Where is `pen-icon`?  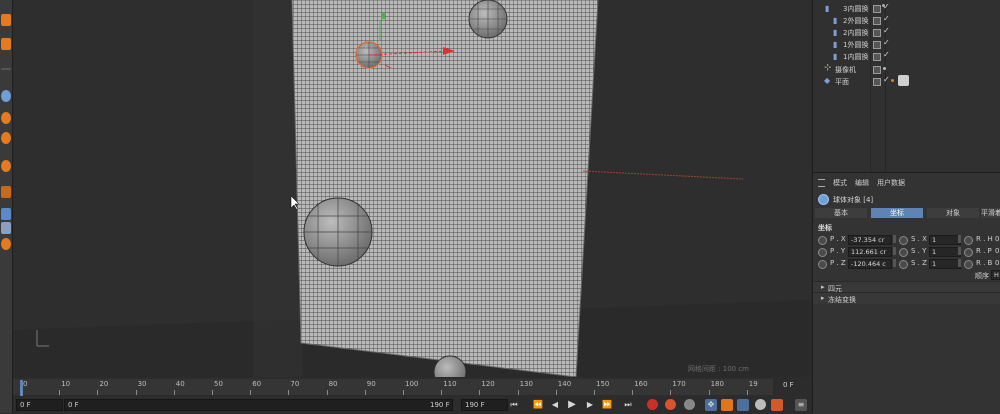 pen-icon is located at coordinates (6, 44).